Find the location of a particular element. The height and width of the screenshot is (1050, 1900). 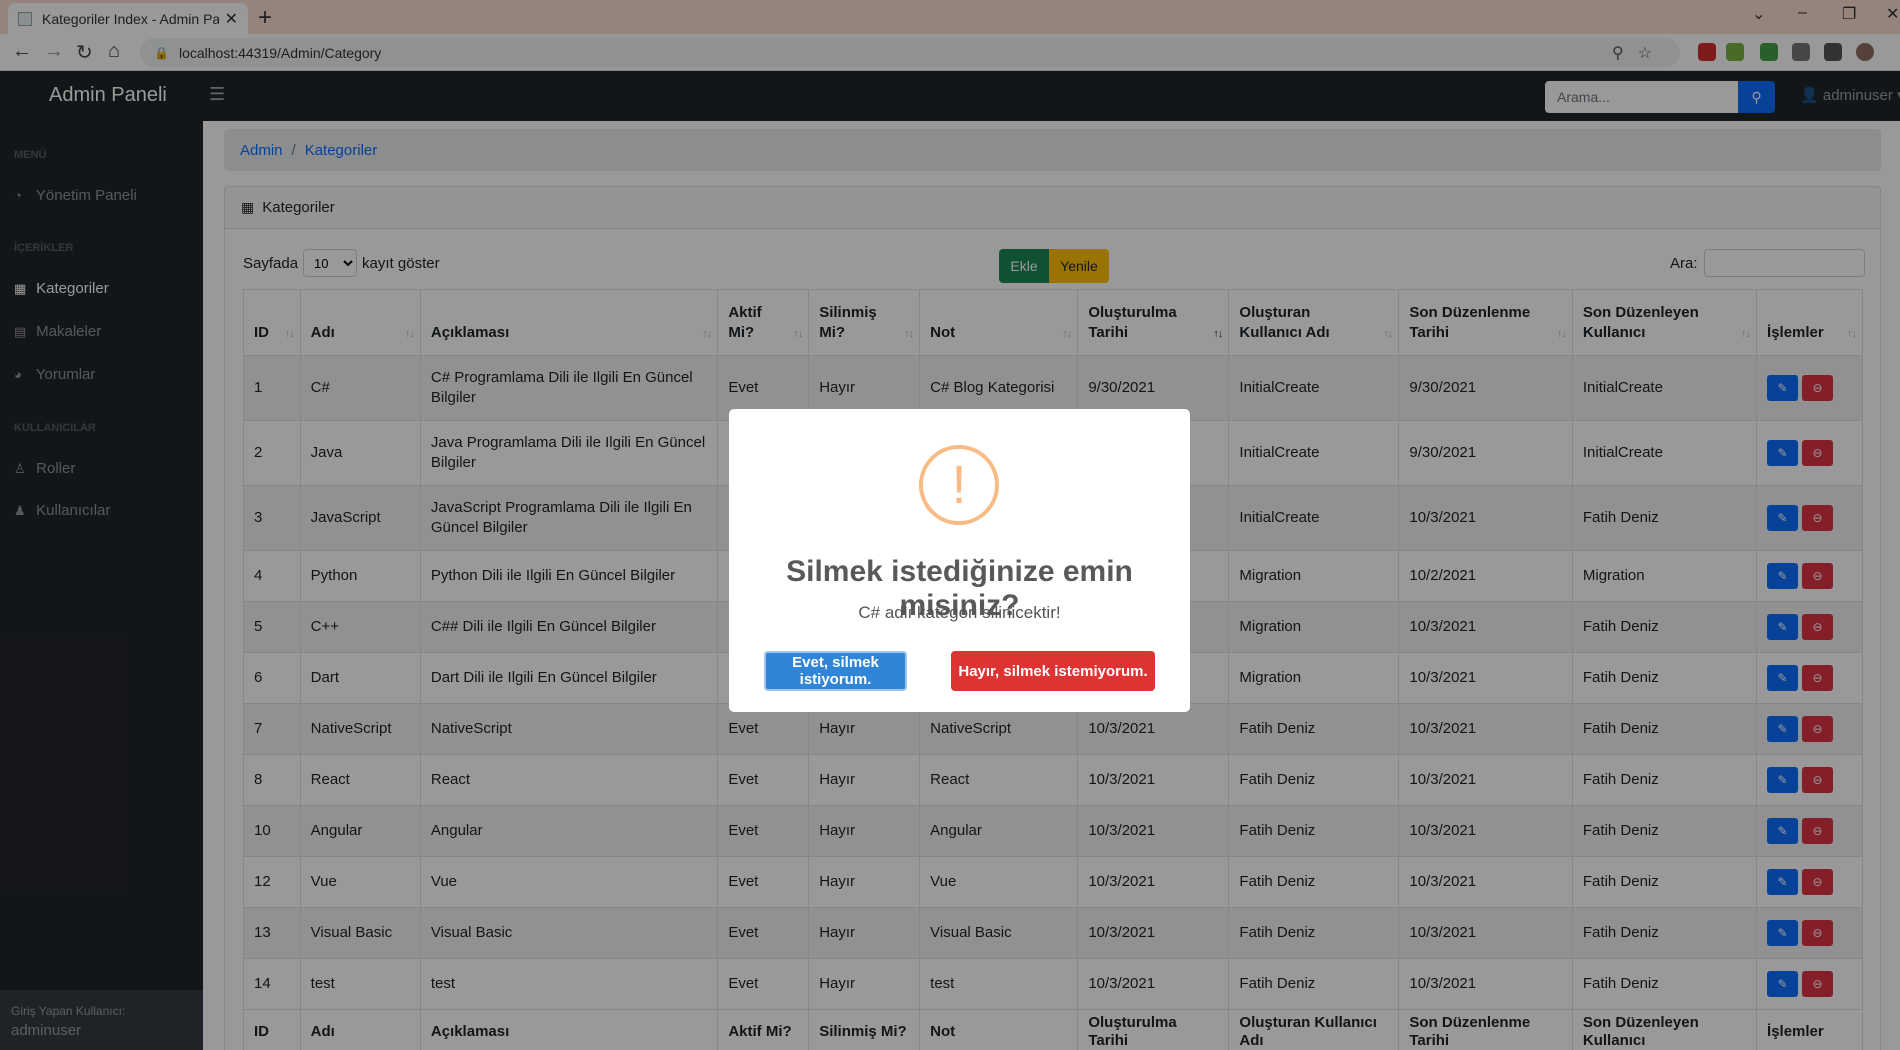

cancel-delete-button: Hayır, silmek istemiyorum. is located at coordinates (1053, 671).